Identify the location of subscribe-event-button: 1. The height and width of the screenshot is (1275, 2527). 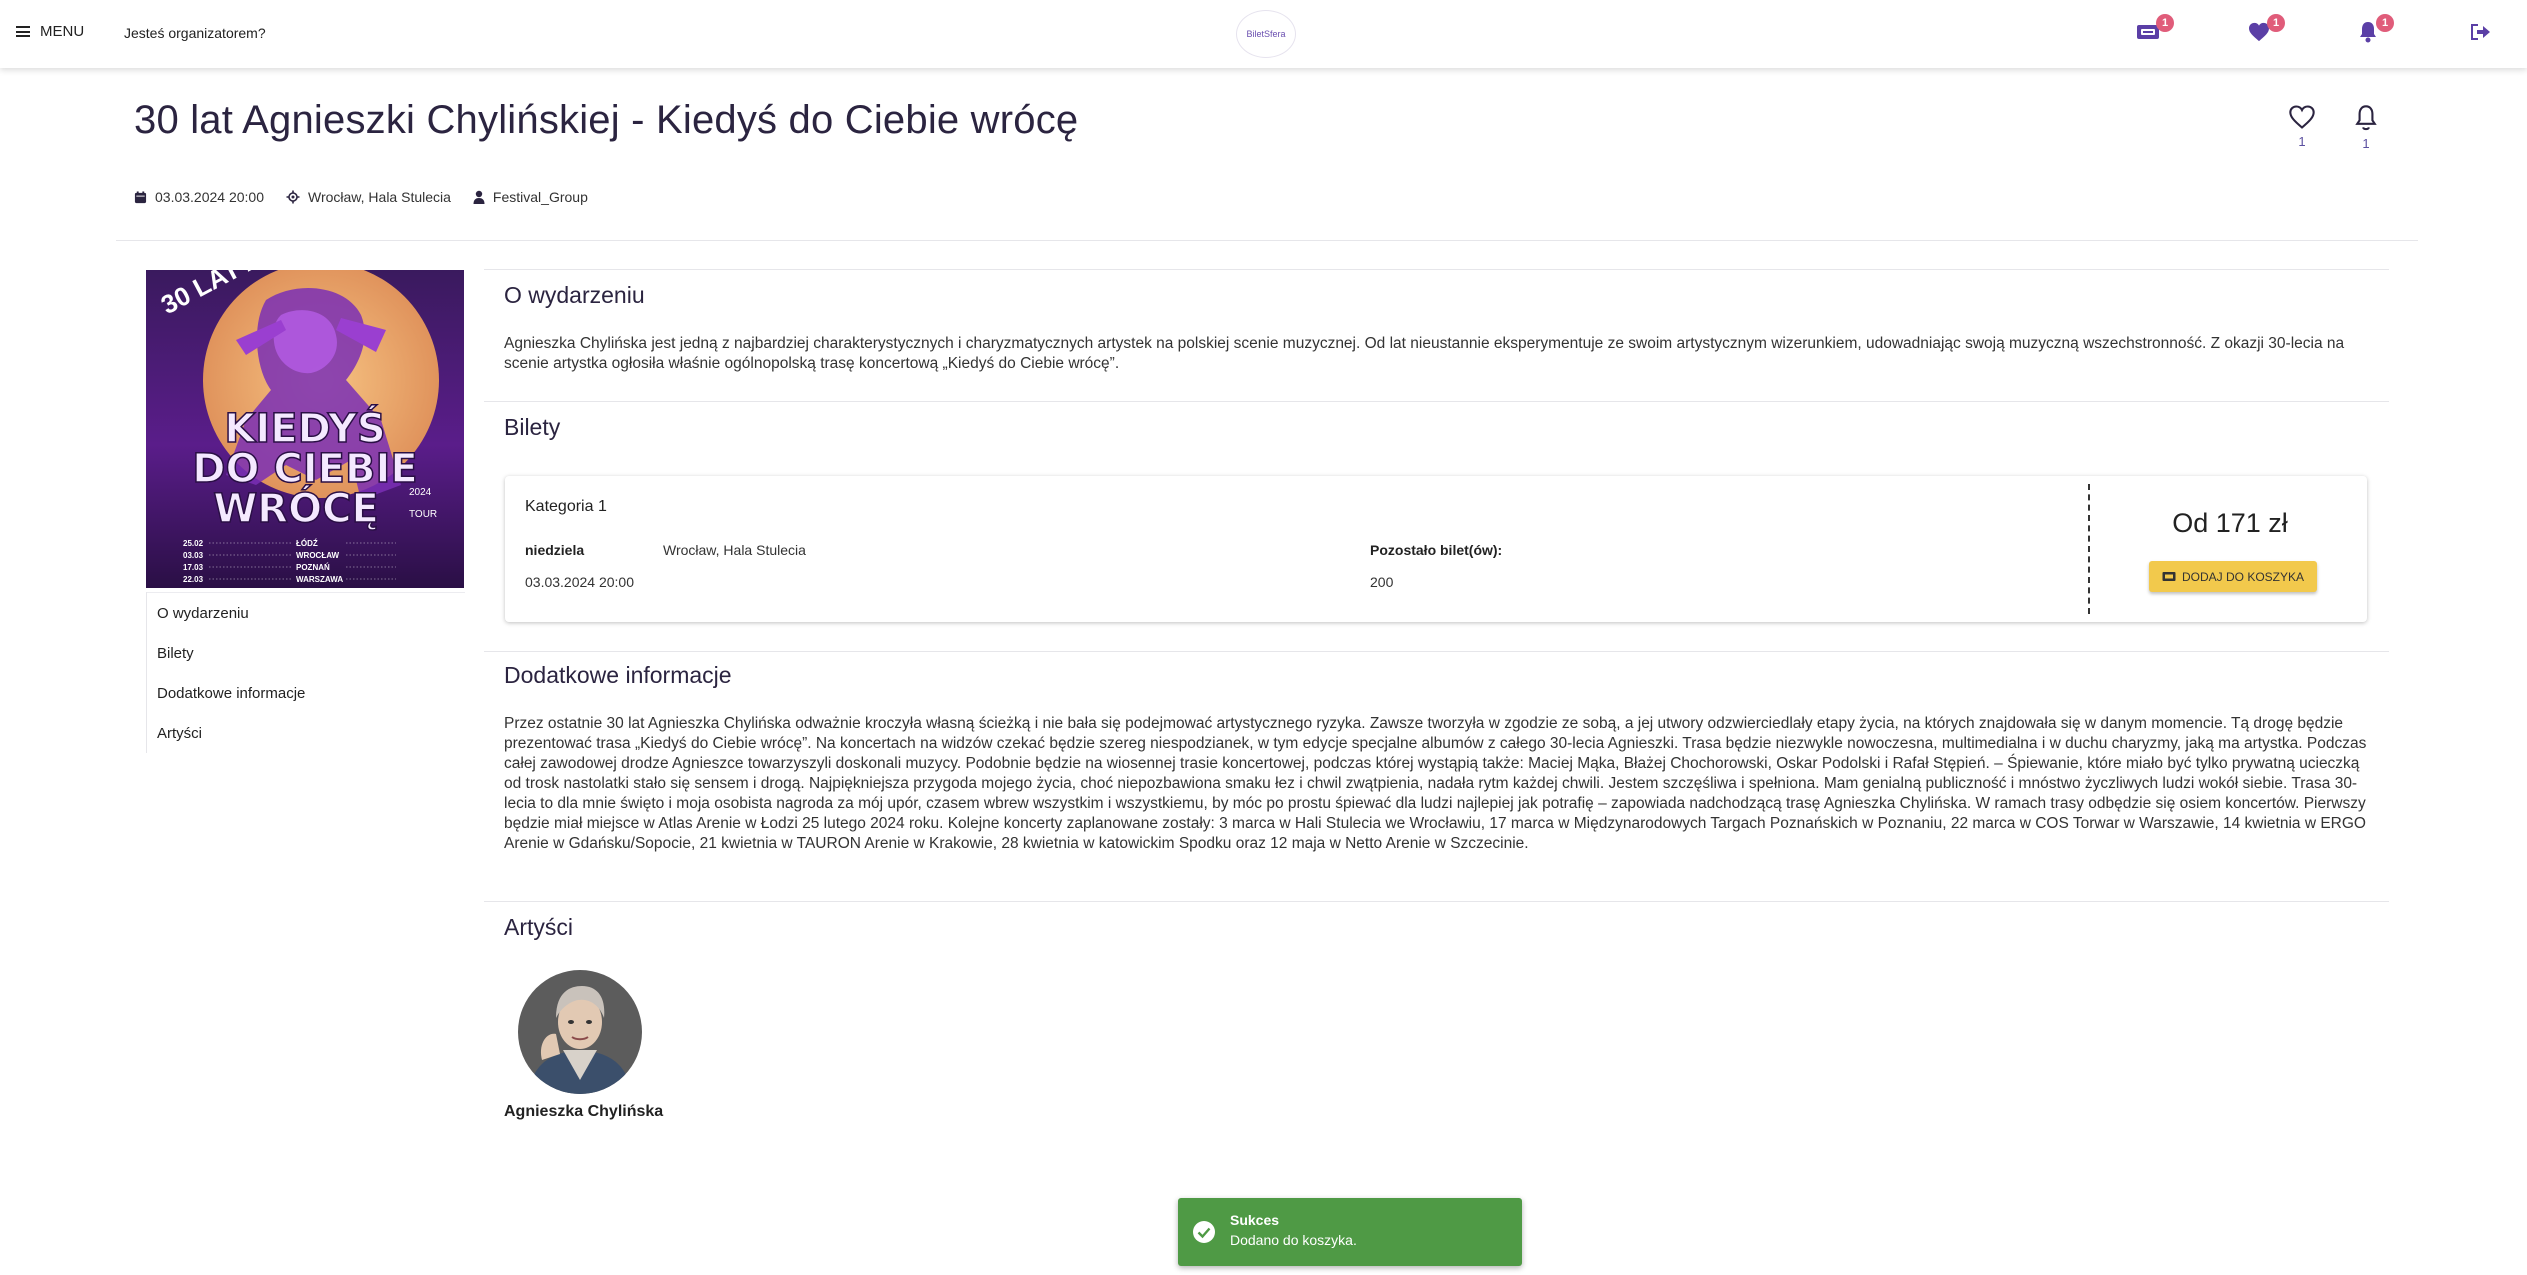
(2366, 127).